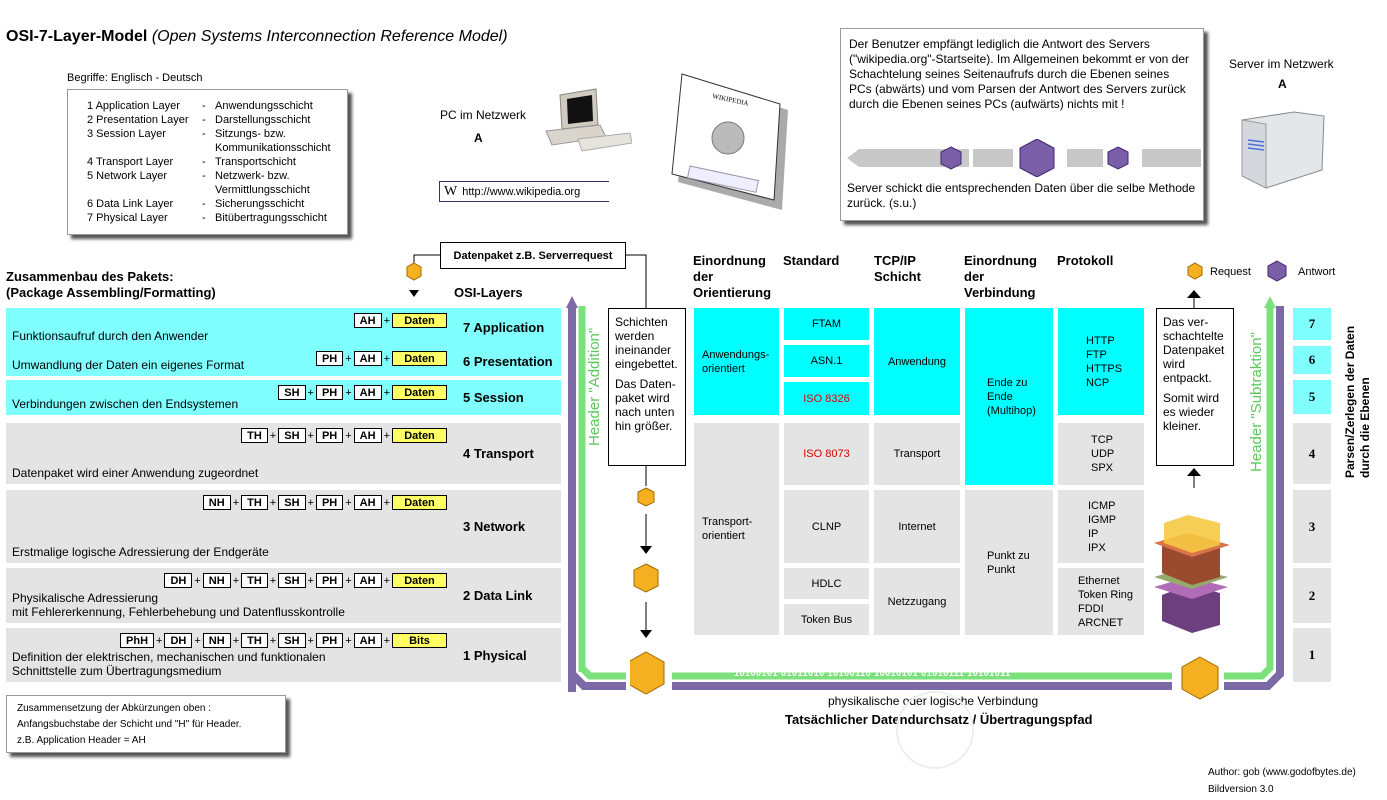 The height and width of the screenshot is (800, 1387). Describe the element at coordinates (507, 526) in the screenshot. I see `osi-layer-label: 3 Network` at that location.